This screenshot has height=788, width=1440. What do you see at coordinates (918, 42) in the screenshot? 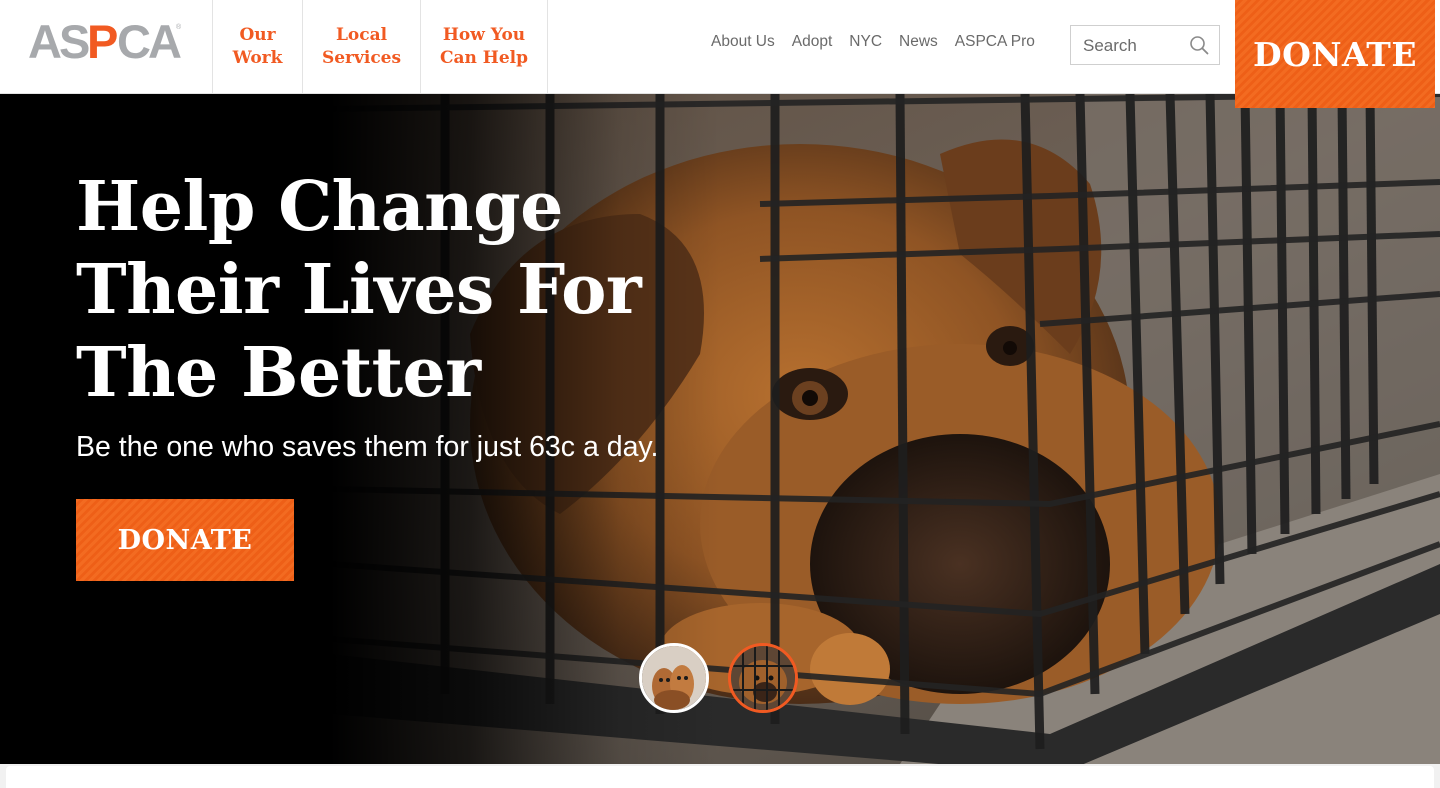
I see `util-link-news: News` at bounding box center [918, 42].